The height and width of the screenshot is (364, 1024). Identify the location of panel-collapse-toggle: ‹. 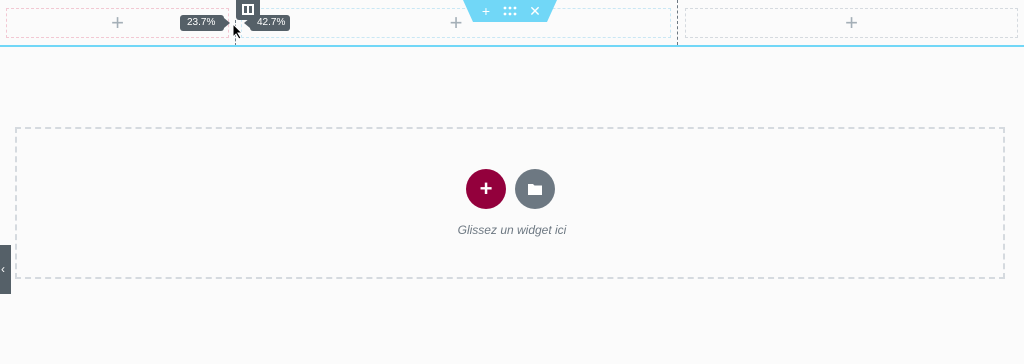
(5, 269).